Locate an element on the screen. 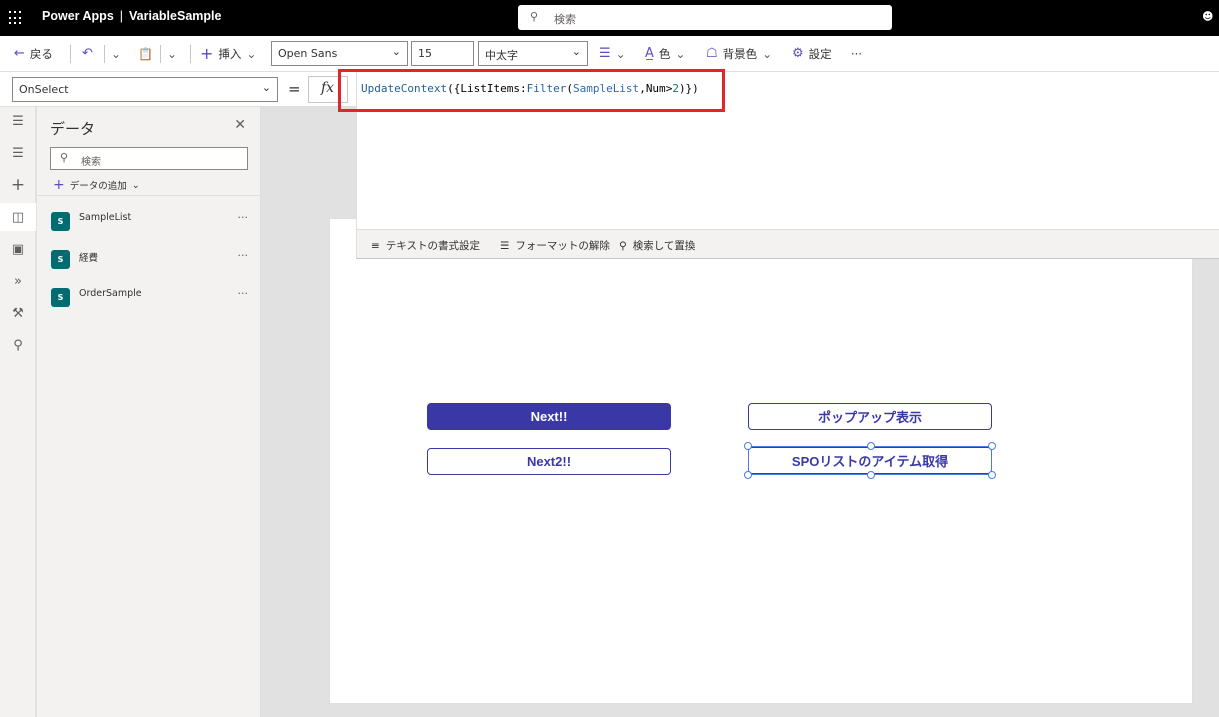 This screenshot has width=1219, height=717. tree-view-icon: ☰ is located at coordinates (18, 153).